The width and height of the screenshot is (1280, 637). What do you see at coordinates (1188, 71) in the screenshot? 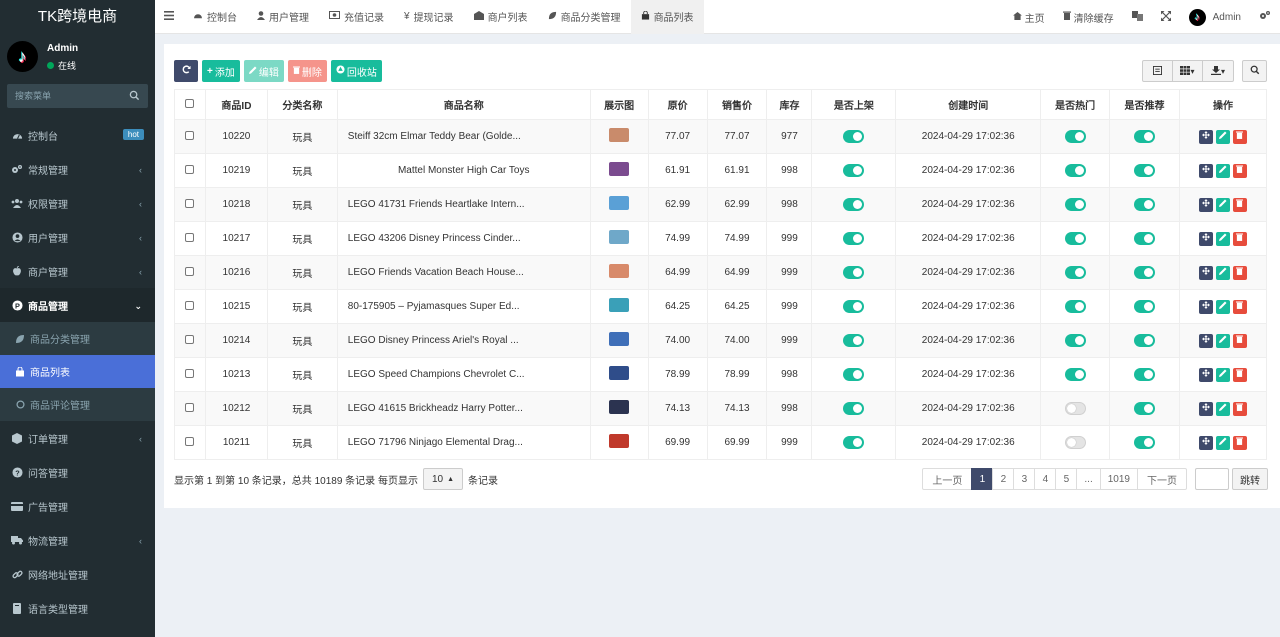
I see `columns-dropdown: ▾` at bounding box center [1188, 71].